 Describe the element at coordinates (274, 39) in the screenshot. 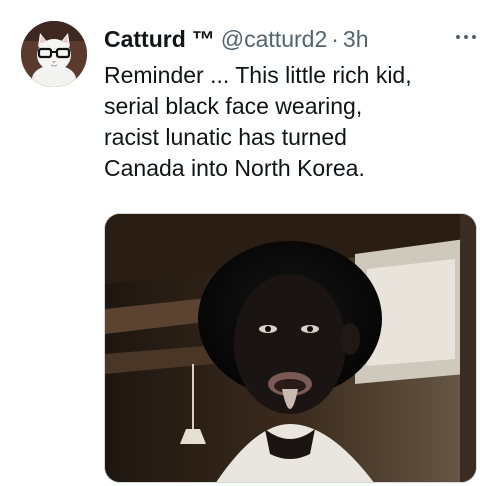

I see `user-handle: @catturd2` at that location.